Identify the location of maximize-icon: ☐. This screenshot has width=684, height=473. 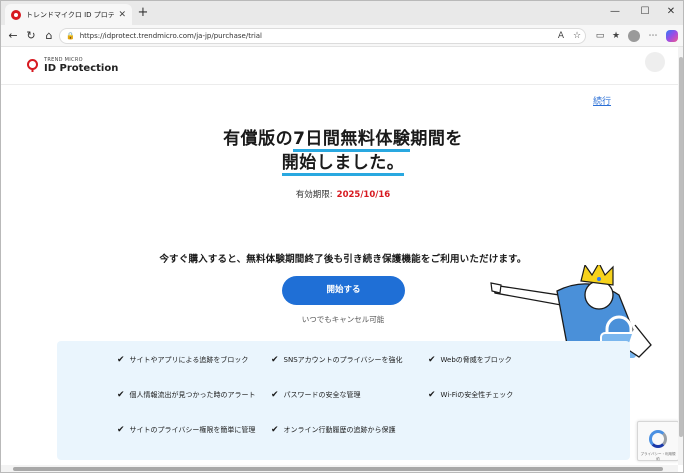
(645, 12).